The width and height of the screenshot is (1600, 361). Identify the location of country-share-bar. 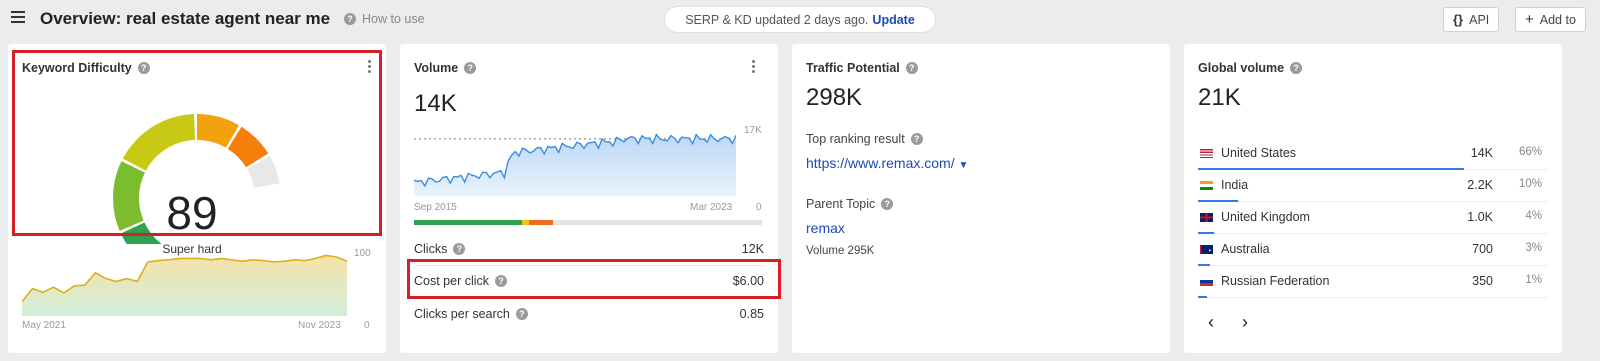
(1202, 297).